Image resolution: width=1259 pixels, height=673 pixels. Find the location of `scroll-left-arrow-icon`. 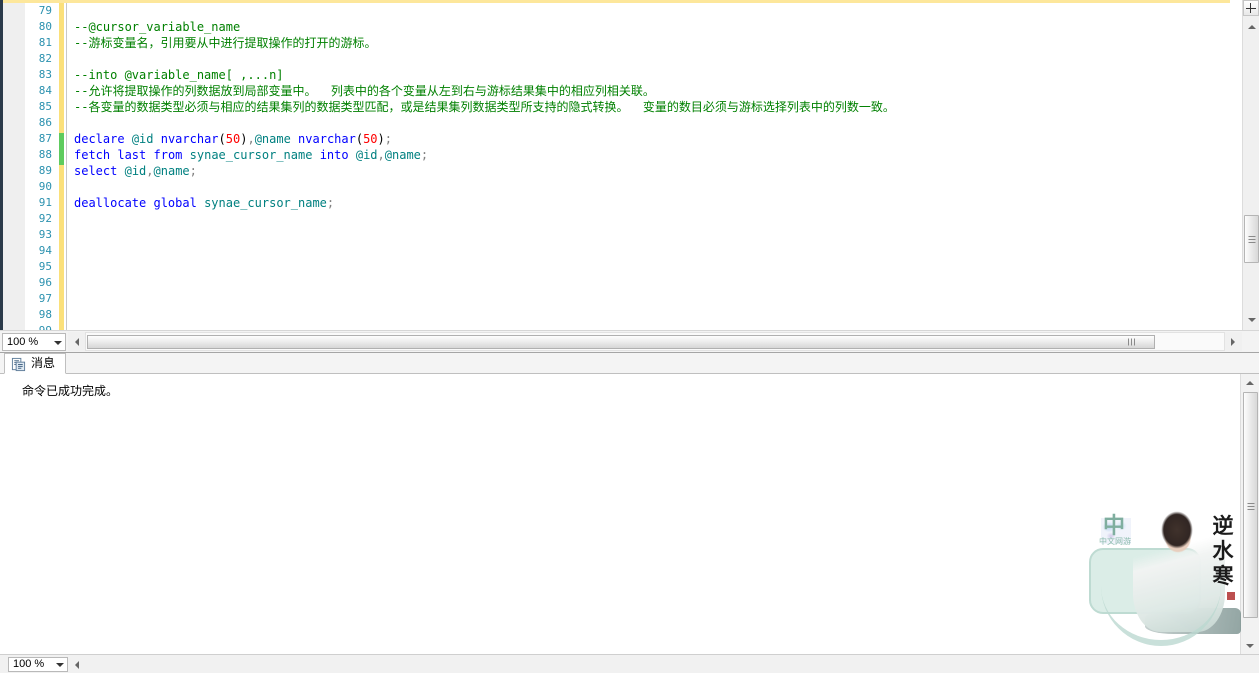

scroll-left-arrow-icon is located at coordinates (76, 341).